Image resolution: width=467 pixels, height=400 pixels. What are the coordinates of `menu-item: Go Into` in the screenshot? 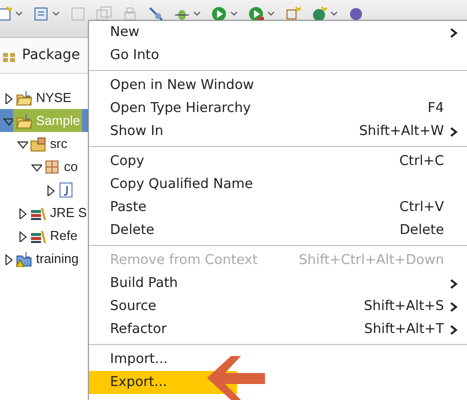 It's located at (278, 55).